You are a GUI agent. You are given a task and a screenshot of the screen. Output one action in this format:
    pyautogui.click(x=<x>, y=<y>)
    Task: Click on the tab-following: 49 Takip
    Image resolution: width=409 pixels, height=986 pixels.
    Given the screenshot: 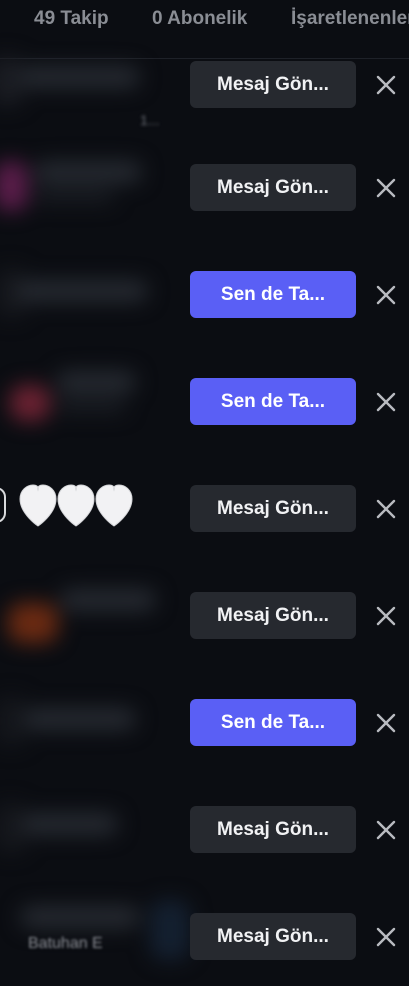 What is the action you would take?
    pyautogui.click(x=71, y=19)
    